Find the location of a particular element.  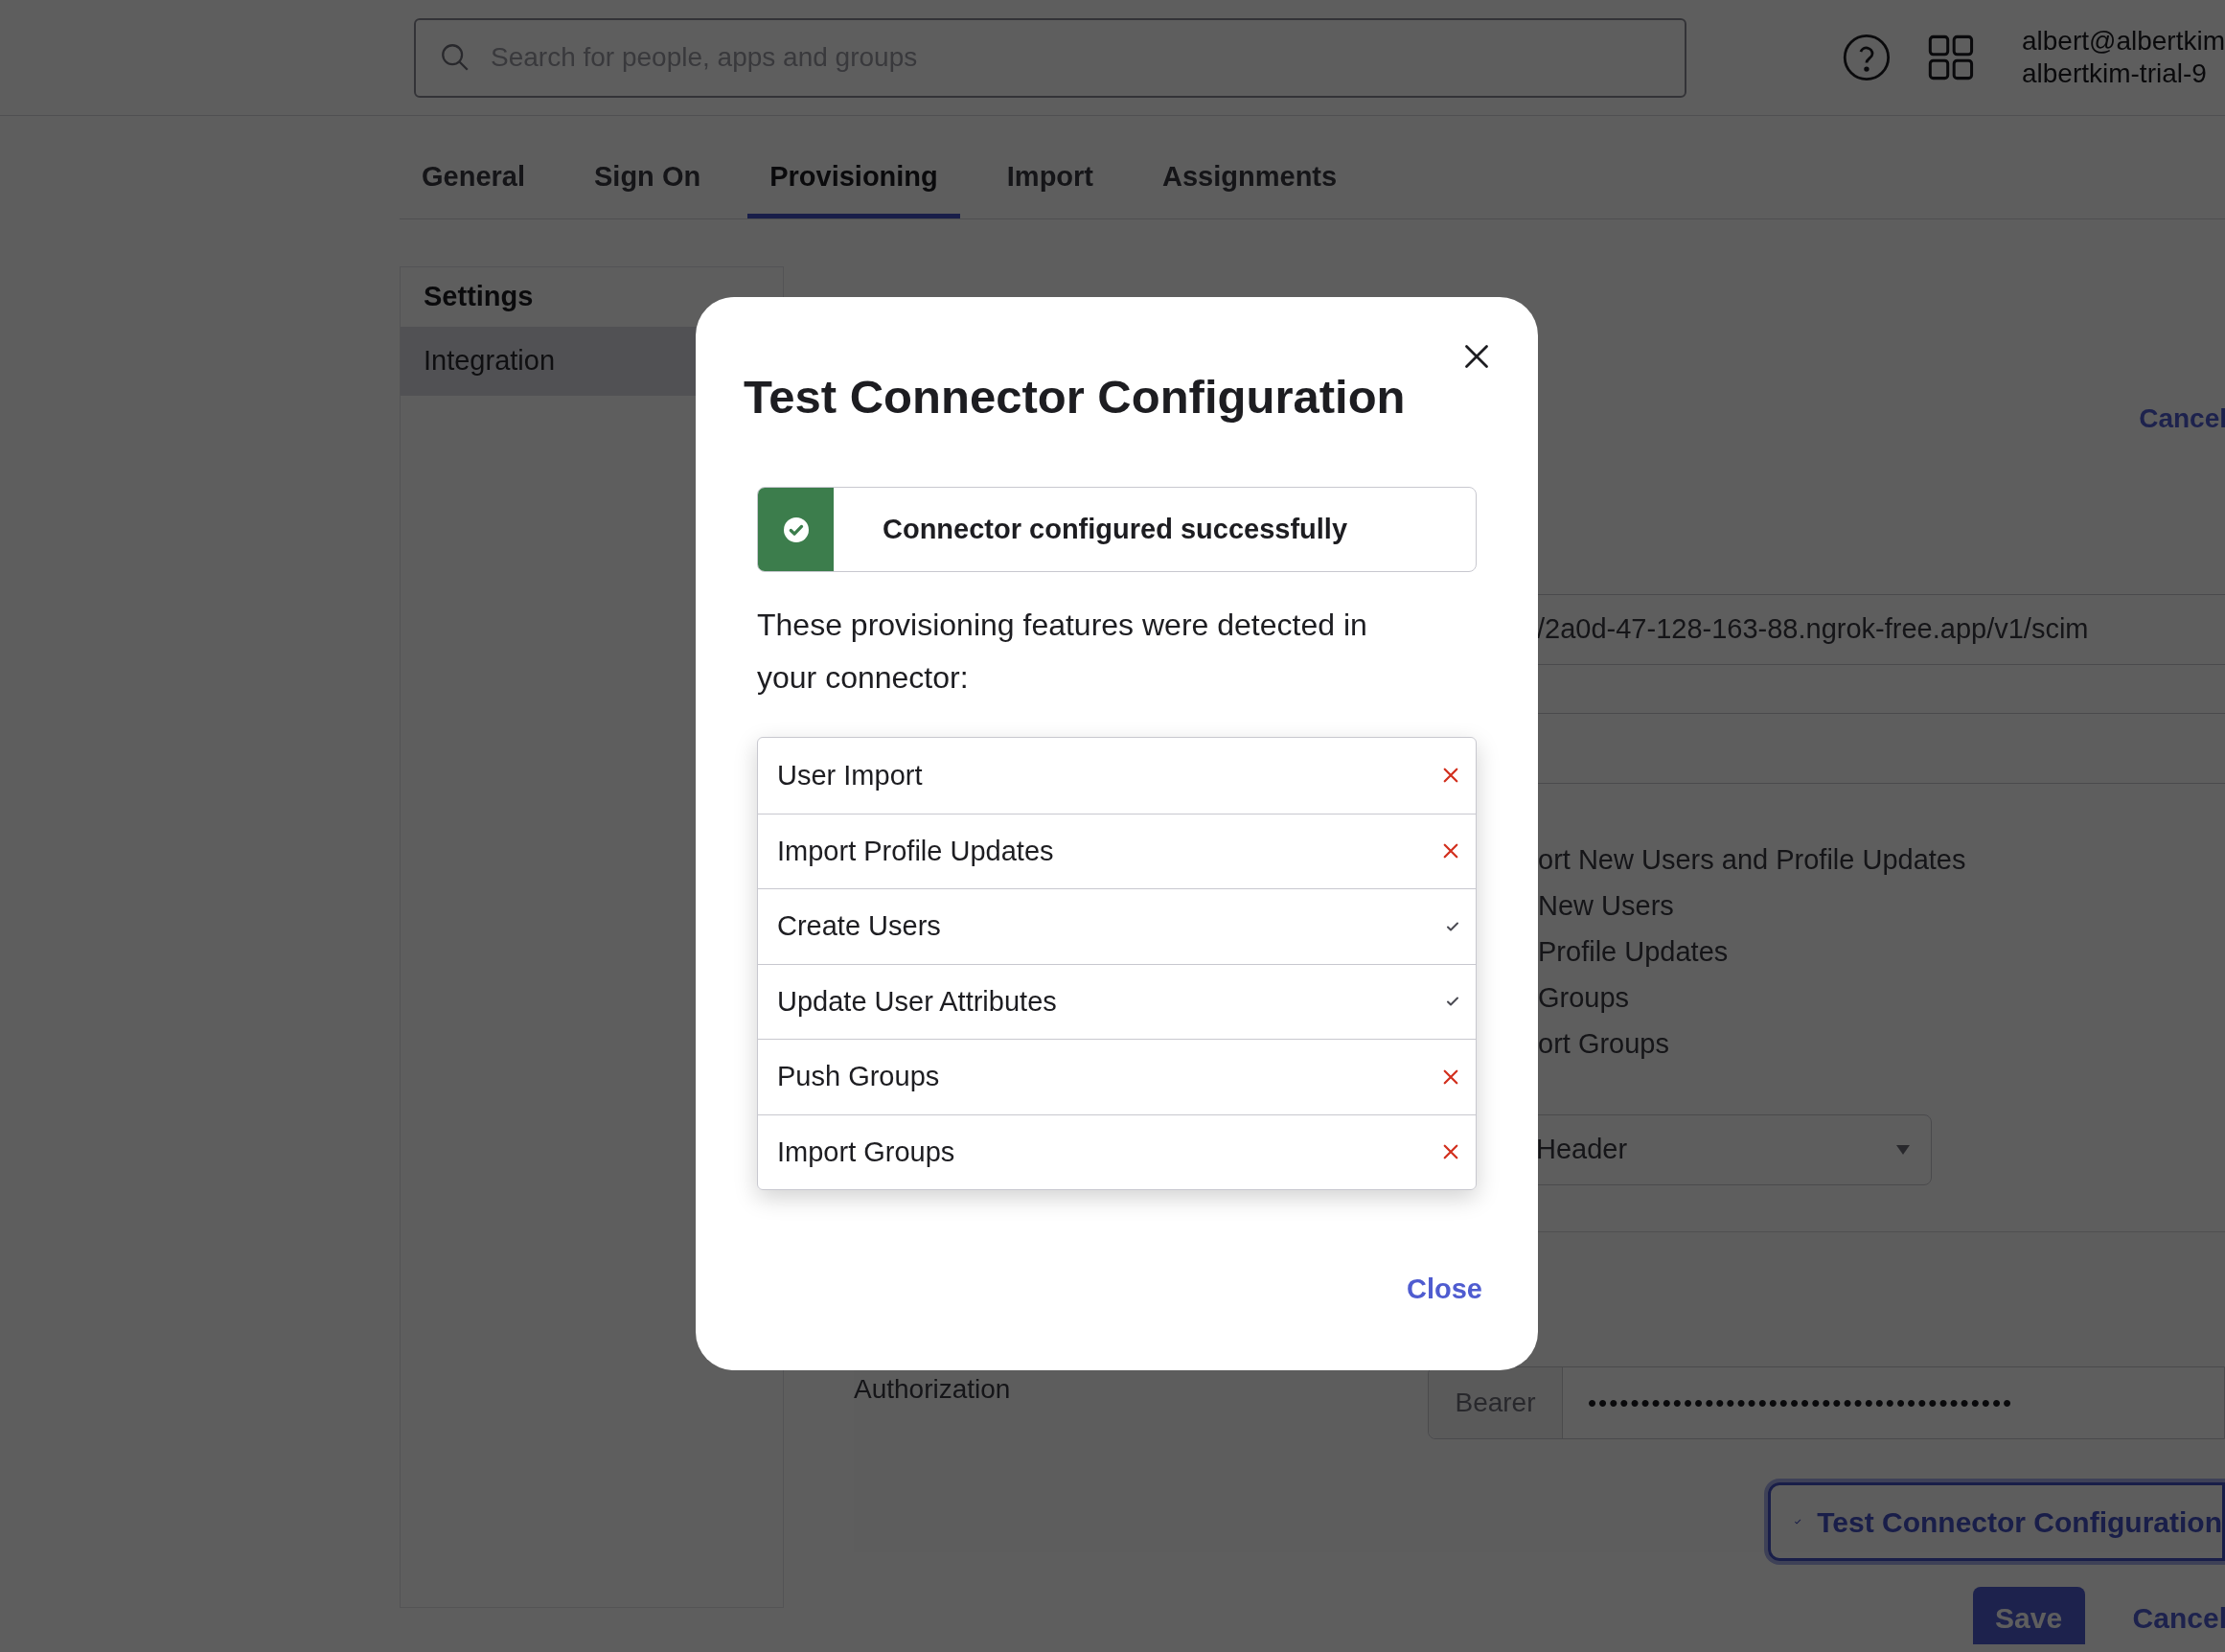

feature-label: Update User Attributes is located at coordinates (917, 1001).